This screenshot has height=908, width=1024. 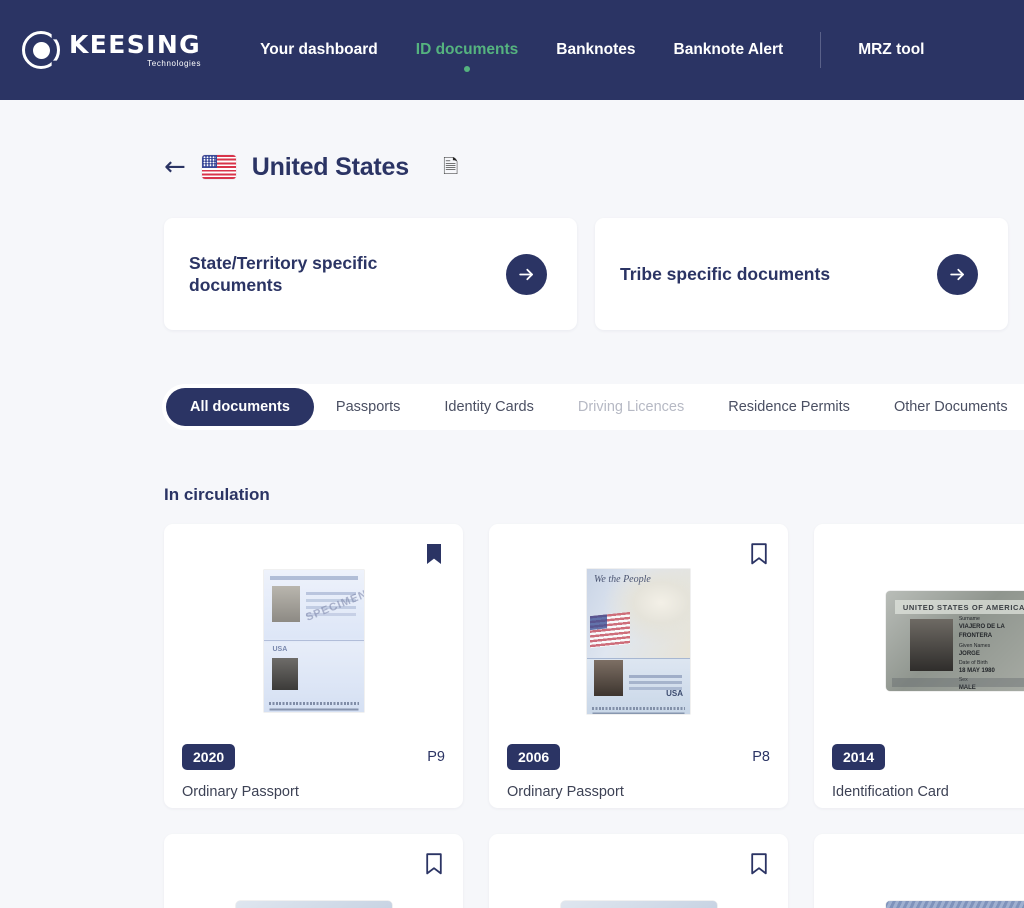 I want to click on nav-label: Banknotes, so click(x=596, y=49).